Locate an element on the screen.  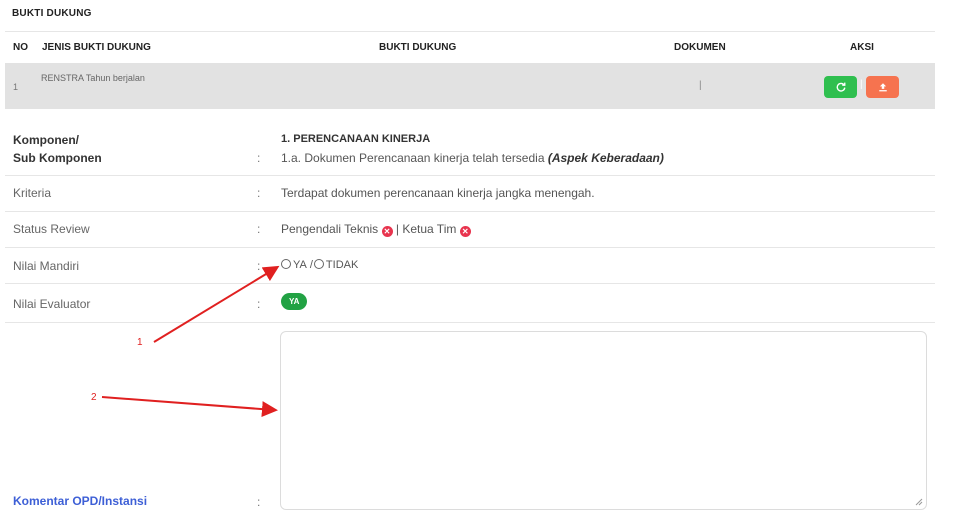
annotation-label-2: 2 is located at coordinates (94, 397).